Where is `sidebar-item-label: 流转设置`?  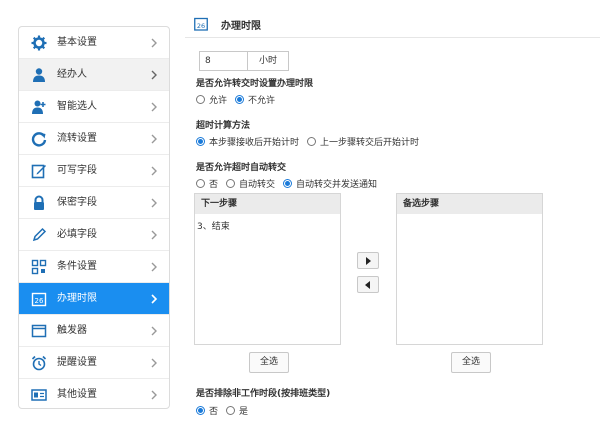 sidebar-item-label: 流转设置 is located at coordinates (77, 138).